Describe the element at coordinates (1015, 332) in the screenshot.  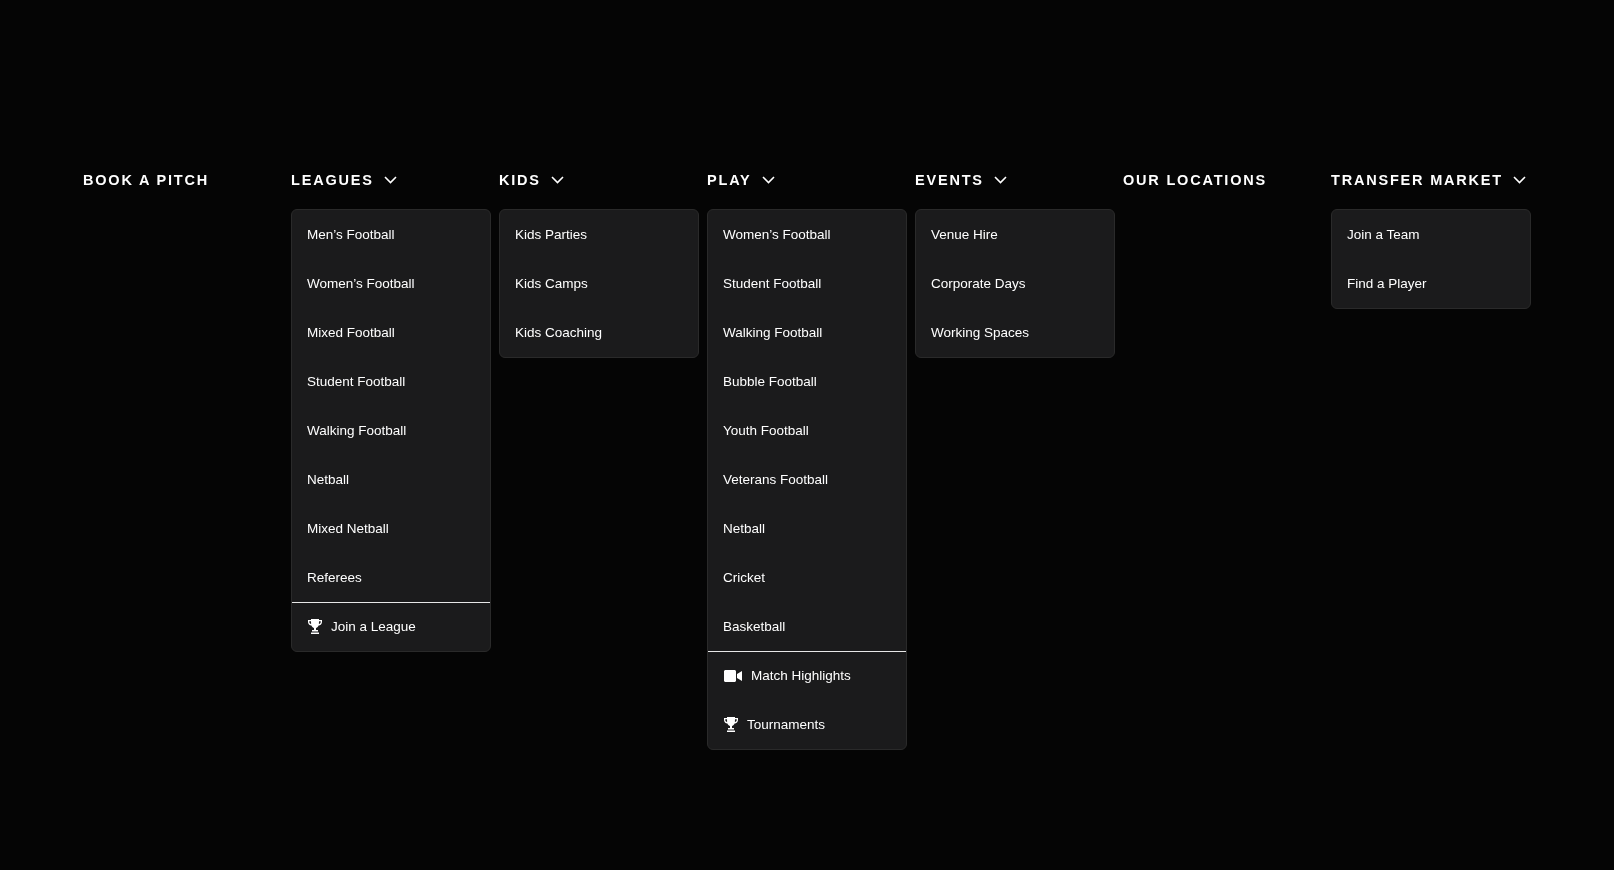
I see `menu-item: Working Spaces` at that location.